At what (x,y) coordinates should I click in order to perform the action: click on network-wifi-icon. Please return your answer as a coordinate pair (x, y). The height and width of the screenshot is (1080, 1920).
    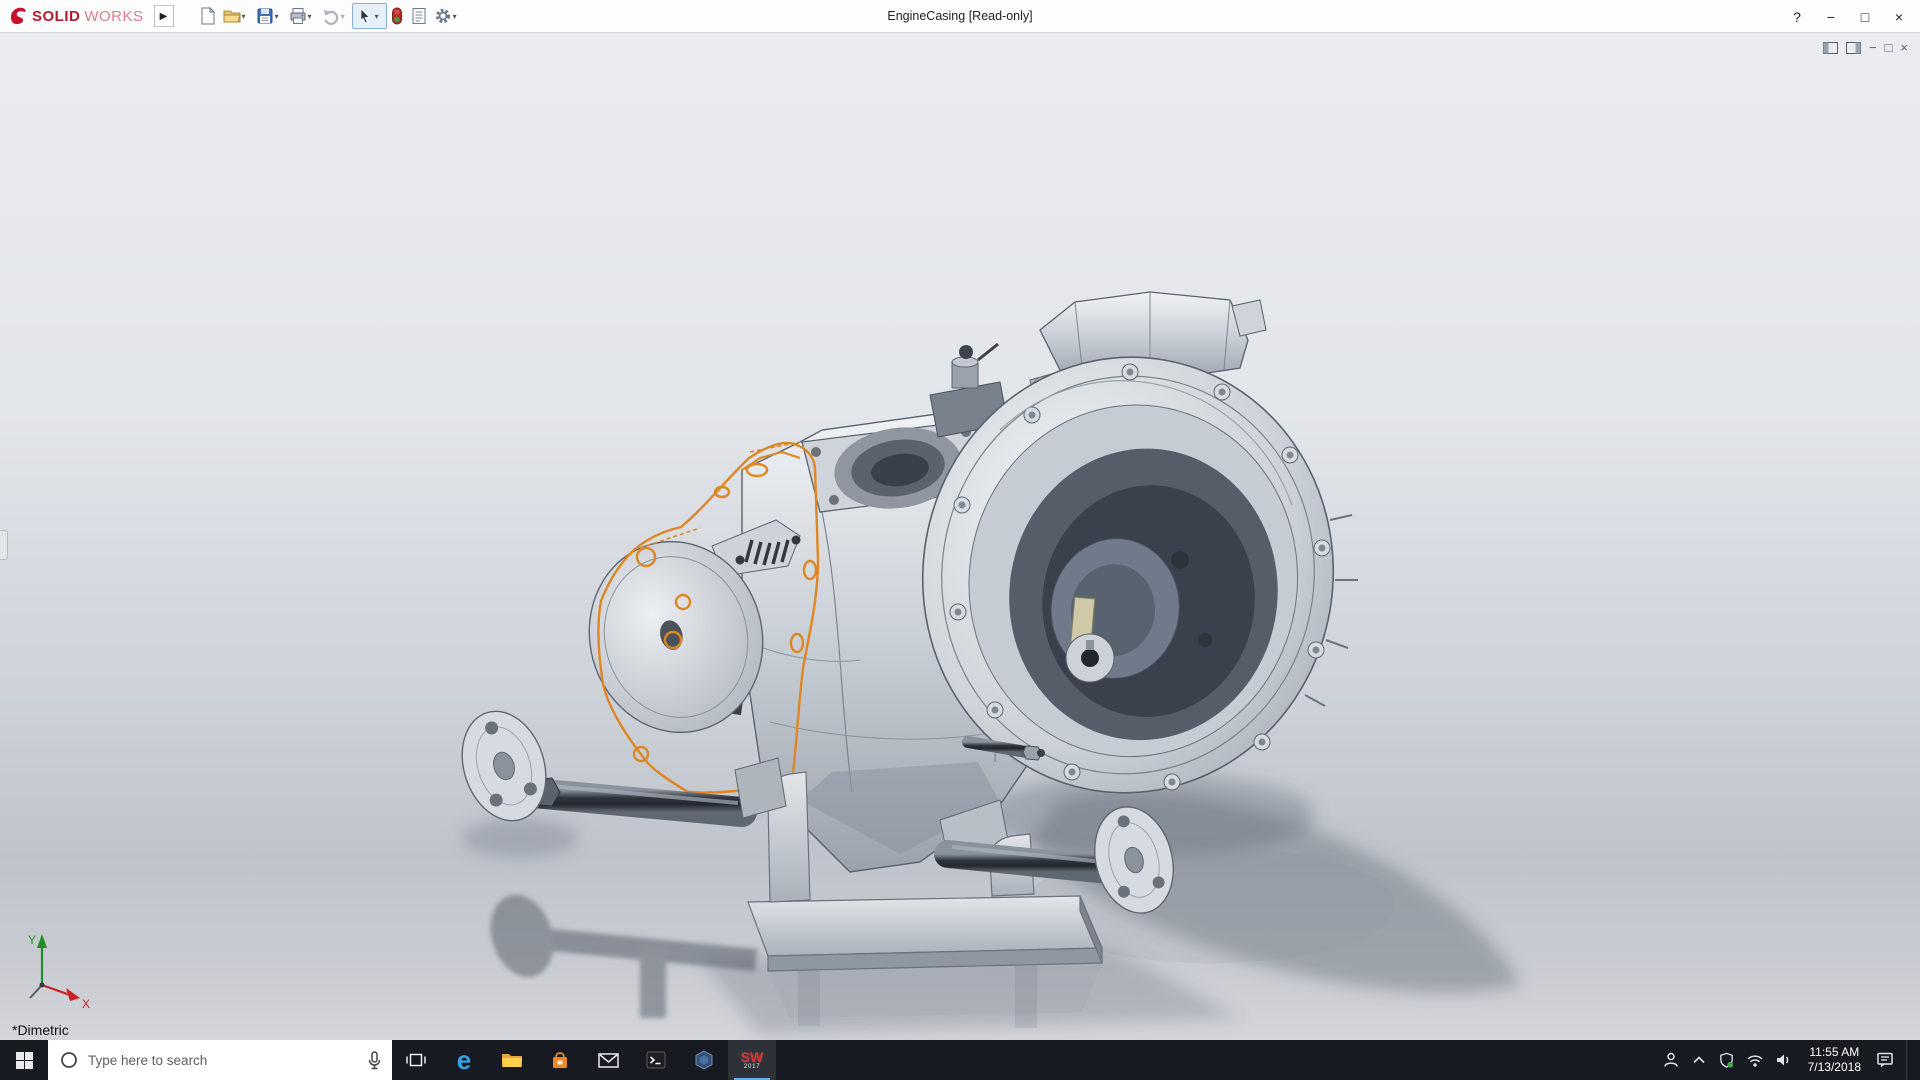
    Looking at the image, I should click on (1755, 1060).